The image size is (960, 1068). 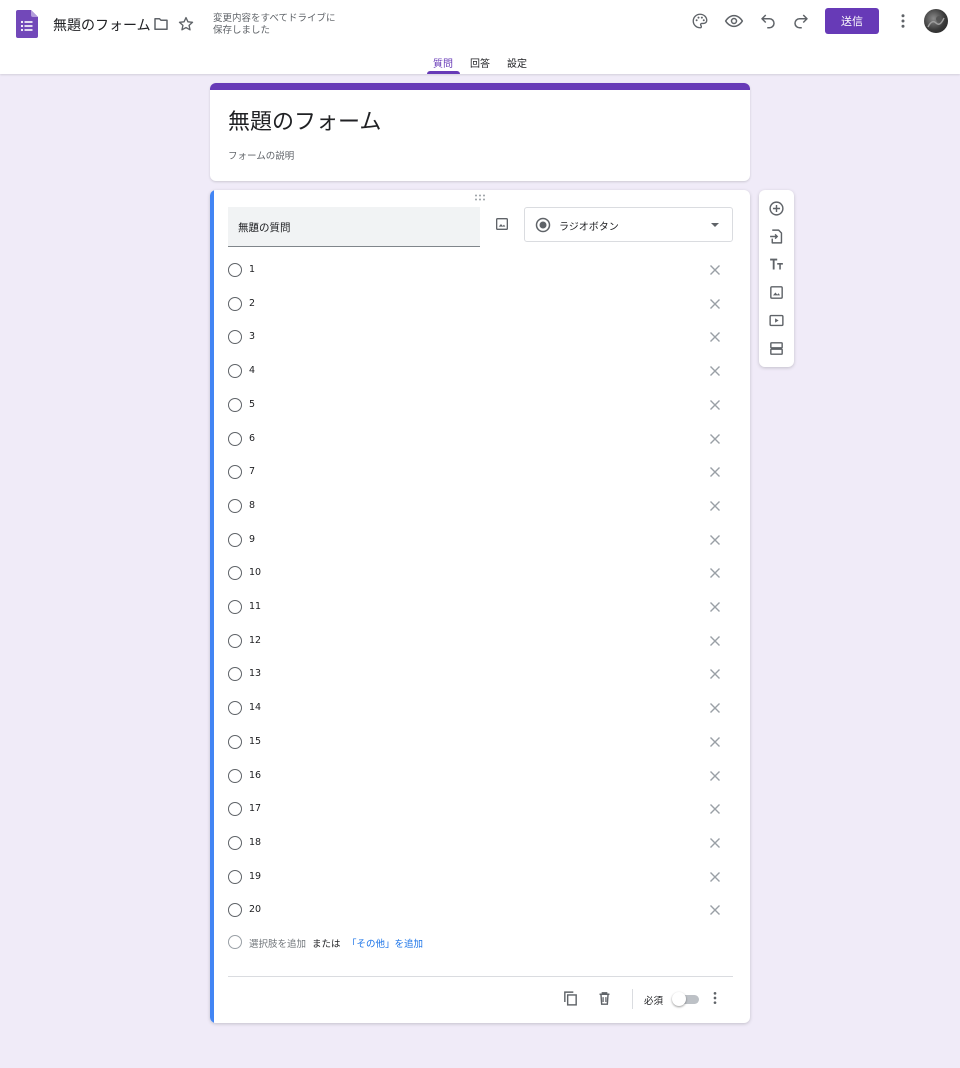 I want to click on document-title: 無題のフォーム, so click(x=102, y=25).